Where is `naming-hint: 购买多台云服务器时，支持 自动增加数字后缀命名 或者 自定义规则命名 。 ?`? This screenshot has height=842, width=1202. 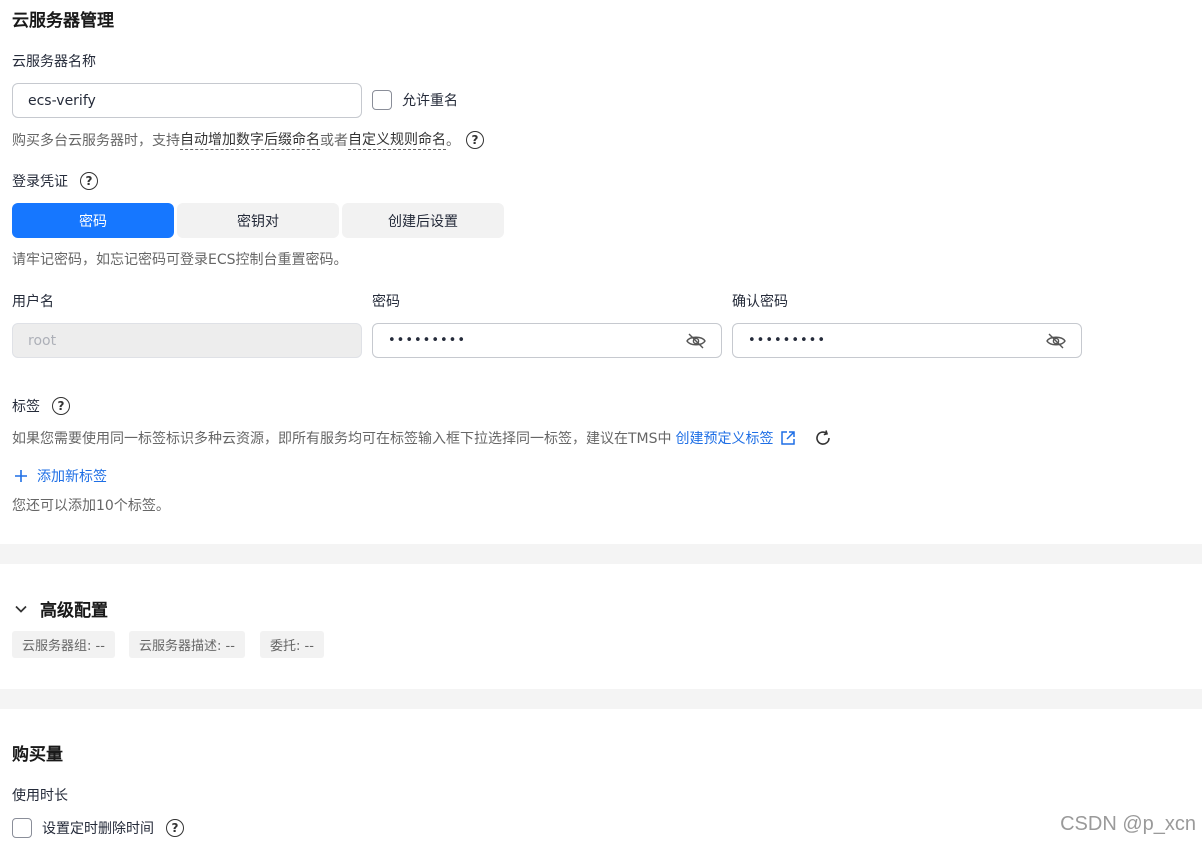 naming-hint: 购买多台云服务器时，支持 自动增加数字后缀命名 或者 自定义规则命名 。 ? is located at coordinates (248, 139).